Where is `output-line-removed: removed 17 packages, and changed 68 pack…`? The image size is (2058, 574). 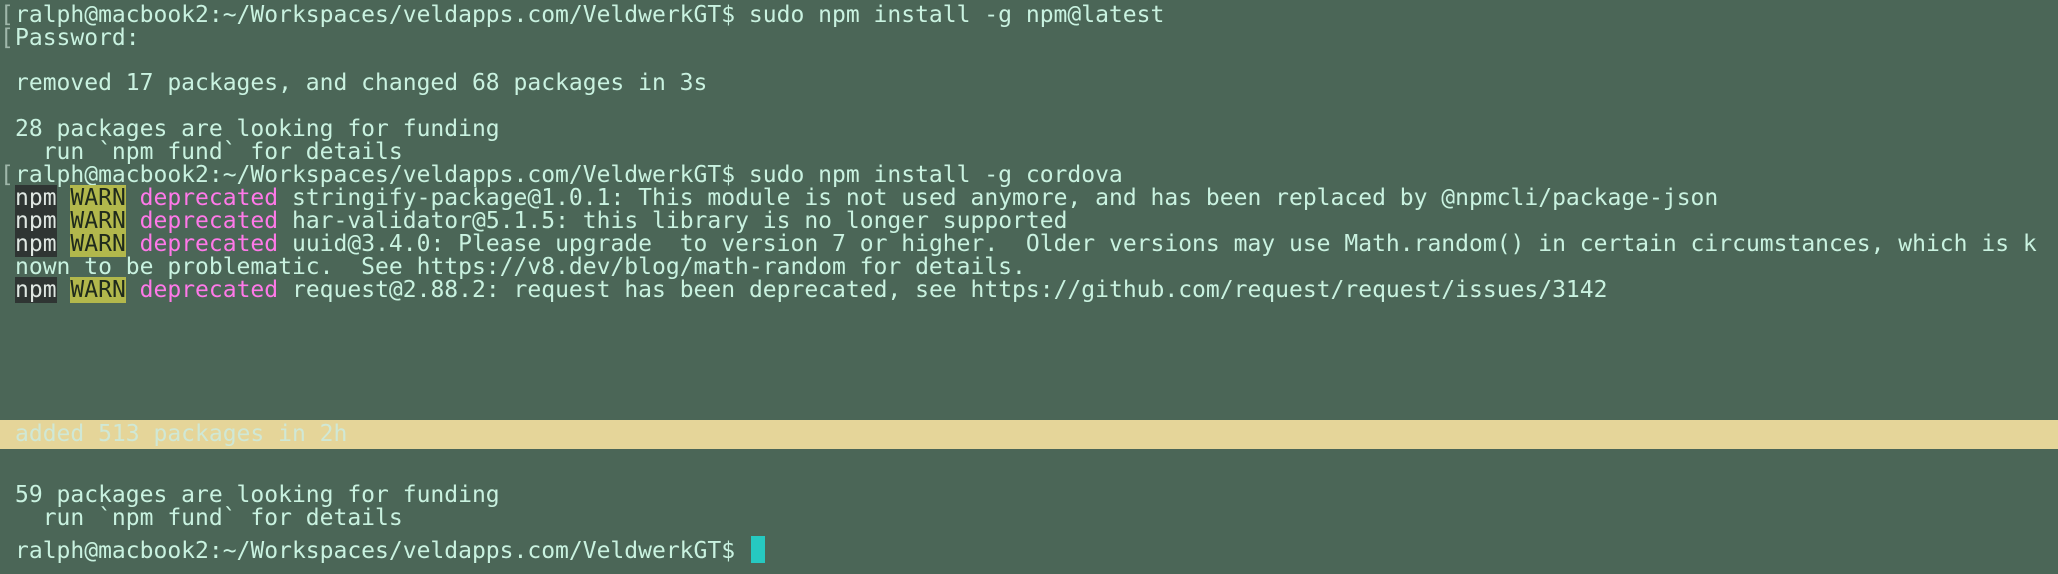
output-line-removed: removed 17 packages, and changed 68 pack… is located at coordinates (1029, 83).